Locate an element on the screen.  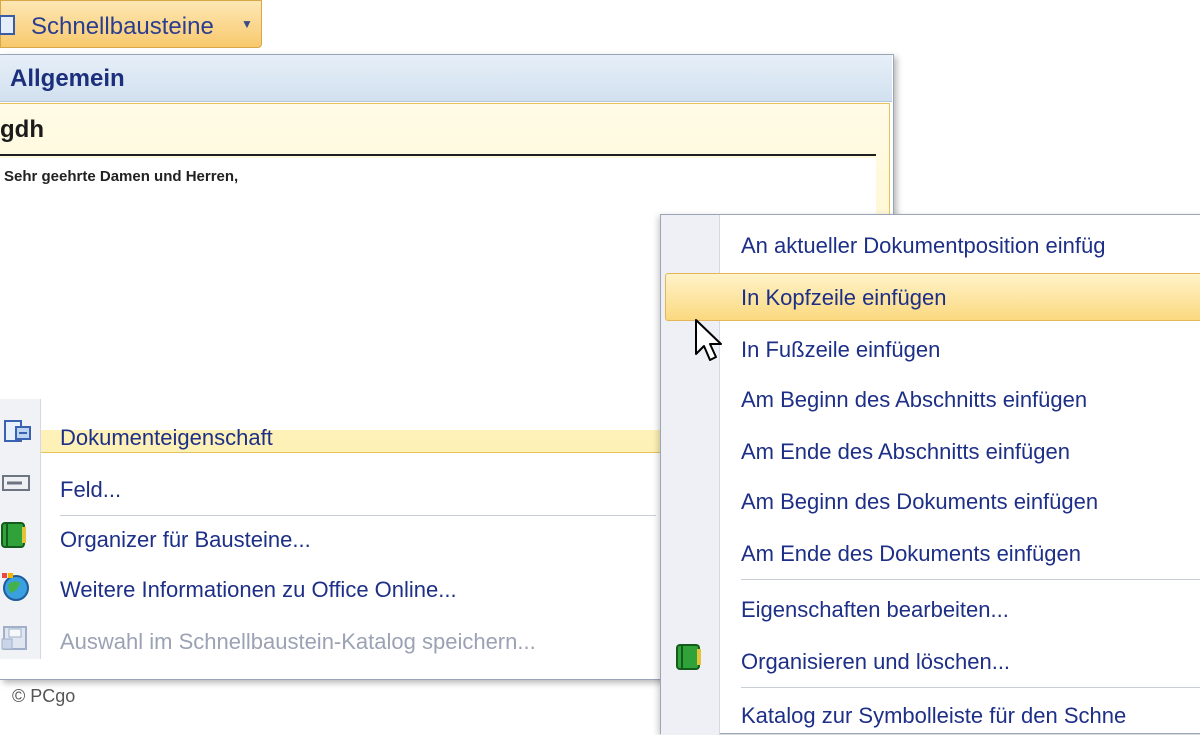
quick-parts-icon is located at coordinates (7, 25).